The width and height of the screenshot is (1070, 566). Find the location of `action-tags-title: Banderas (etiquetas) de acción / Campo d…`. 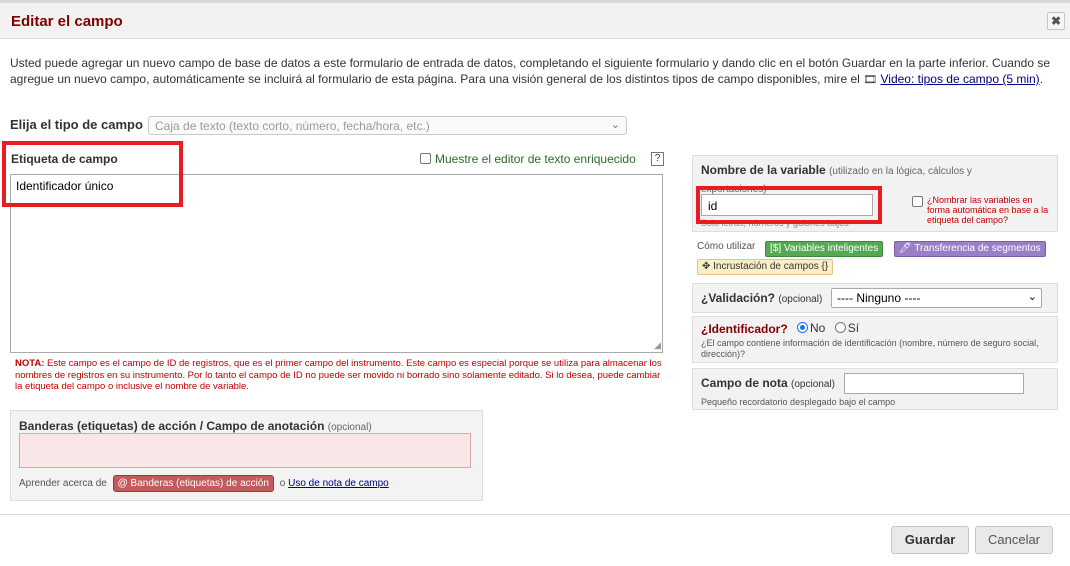

action-tags-title: Banderas (etiquetas) de acción / Campo d… is located at coordinates (195, 426).